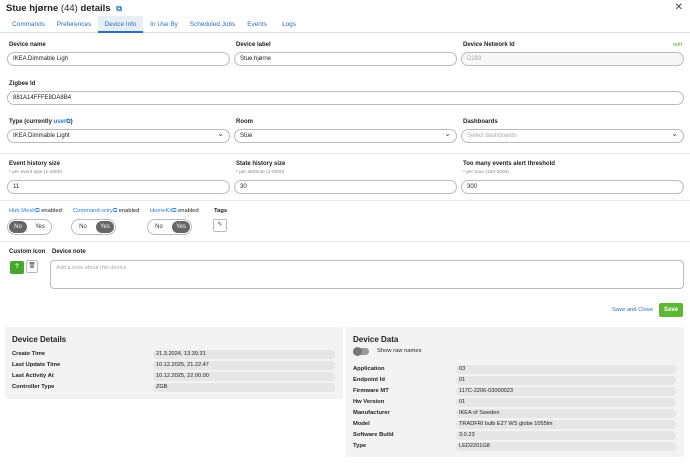 The height and width of the screenshot is (465, 690). Describe the element at coordinates (679, 7) in the screenshot. I see `close-icon: ✕` at that location.